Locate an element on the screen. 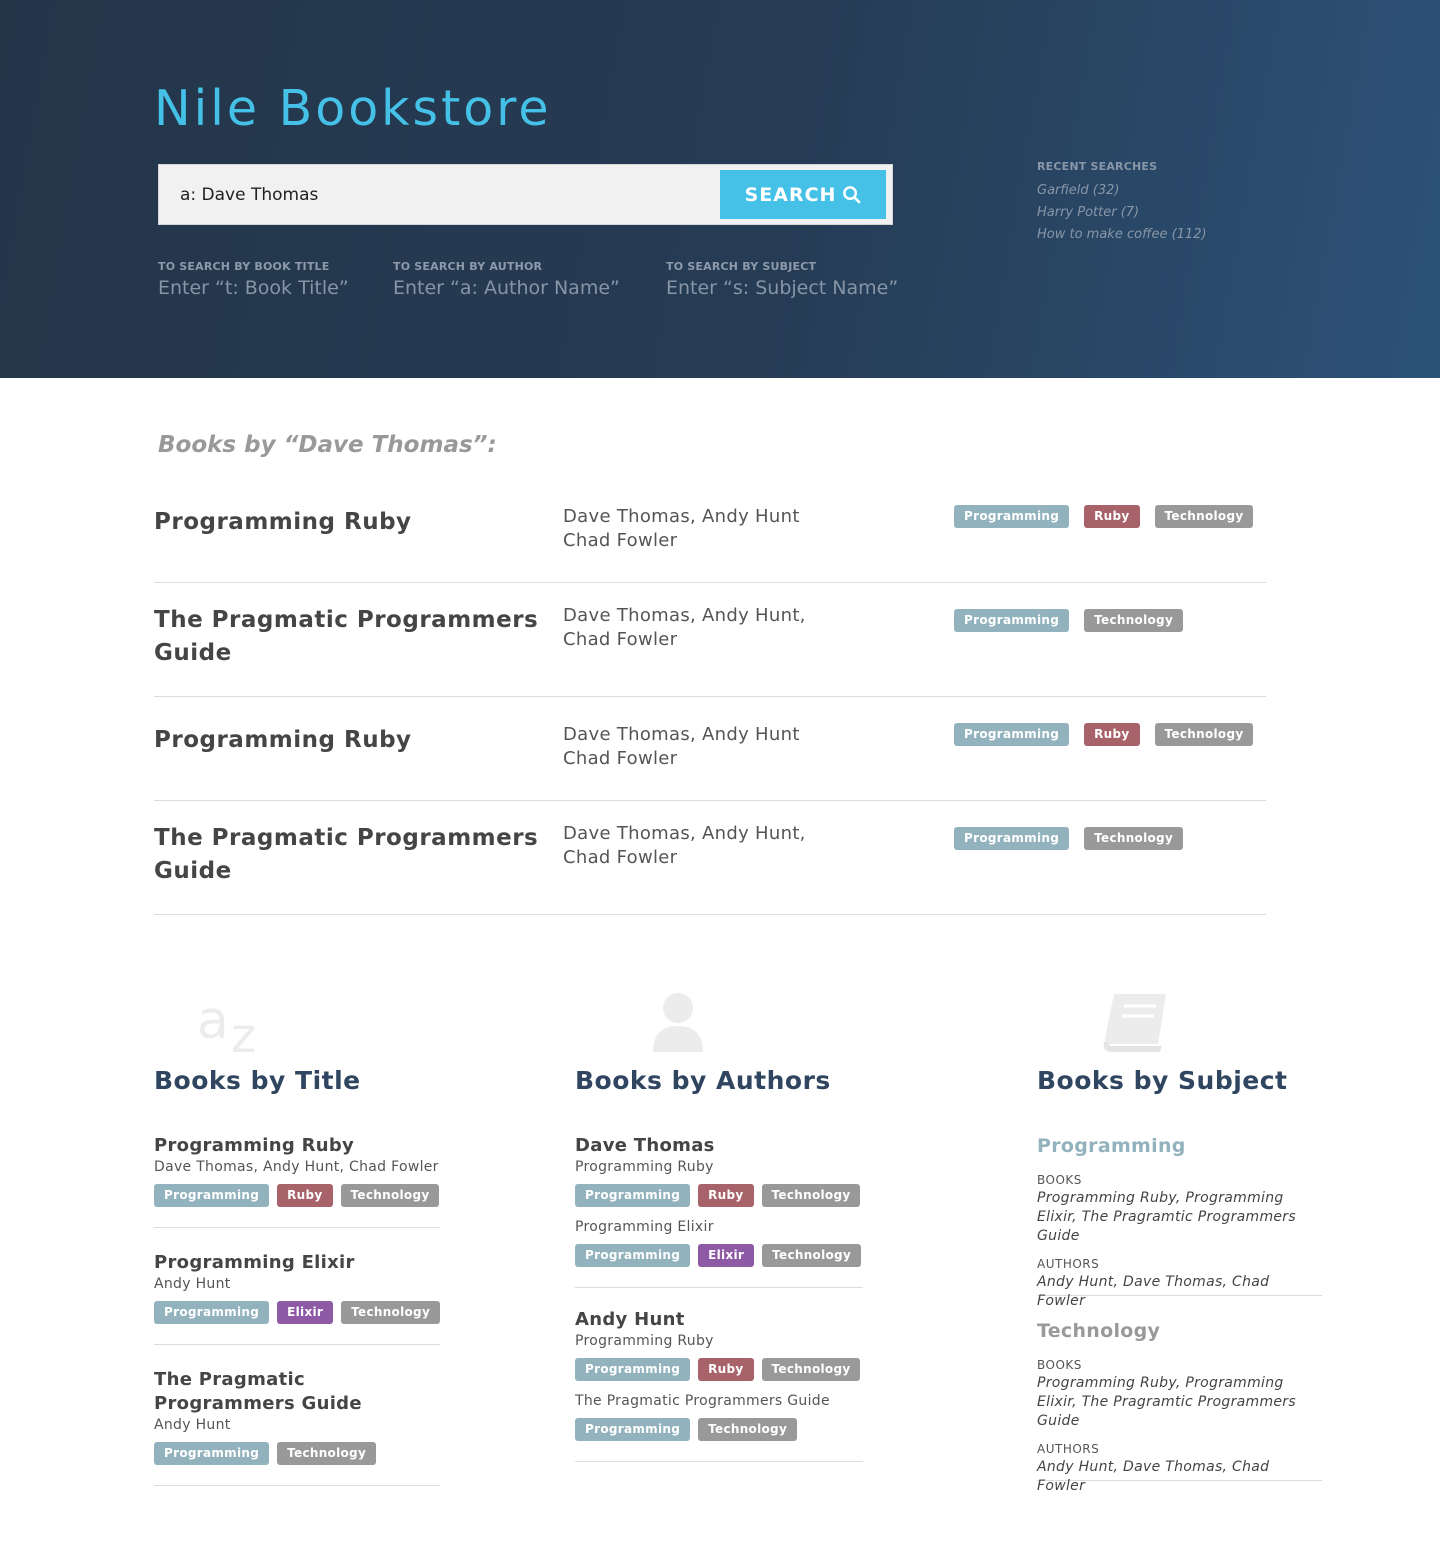  authors-line: Dave Thomas, Andy Hunt is located at coordinates (681, 516).